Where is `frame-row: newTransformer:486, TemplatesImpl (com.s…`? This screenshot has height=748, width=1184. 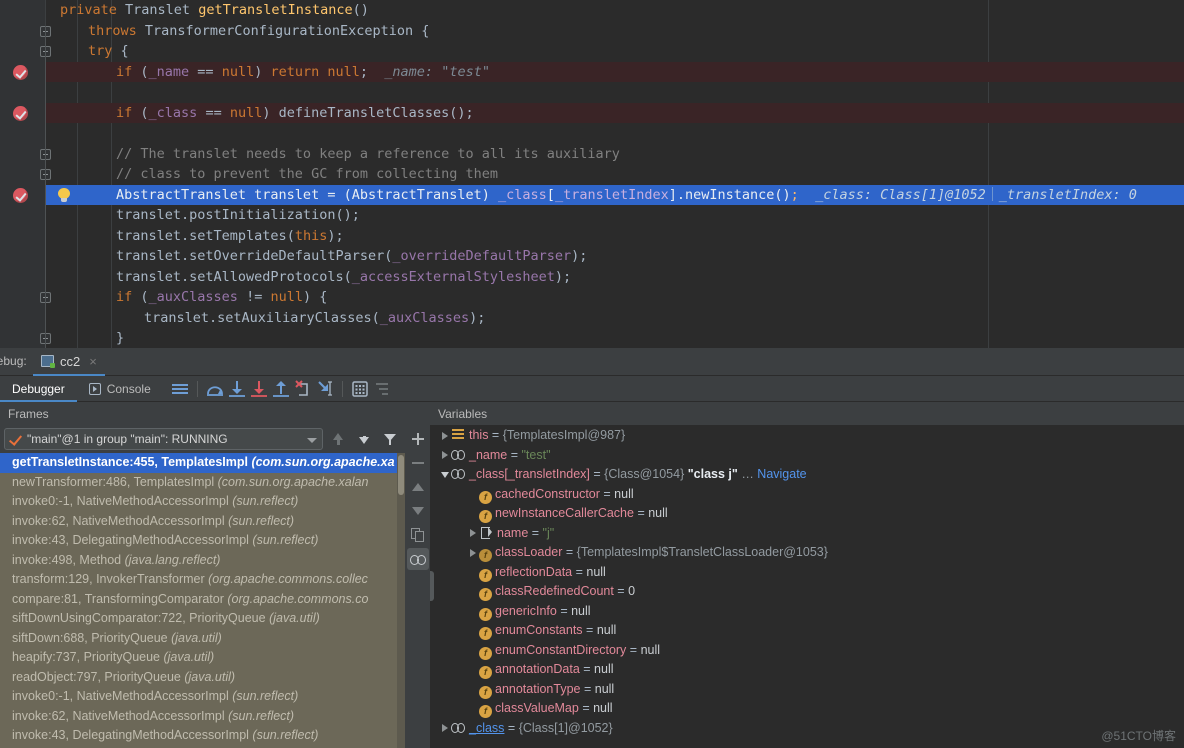 frame-row: newTransformer:486, TemplatesImpl (com.s… is located at coordinates (202, 483).